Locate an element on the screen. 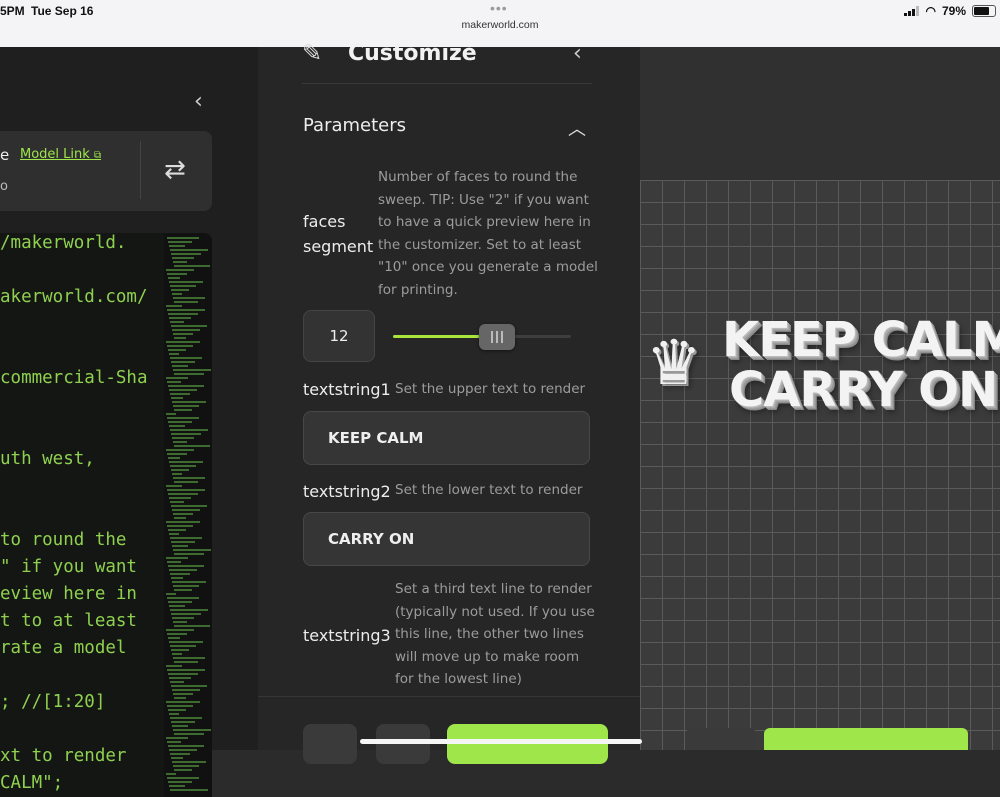 This screenshot has height=797, width=1000. code-line: to round the is located at coordinates (63, 540).